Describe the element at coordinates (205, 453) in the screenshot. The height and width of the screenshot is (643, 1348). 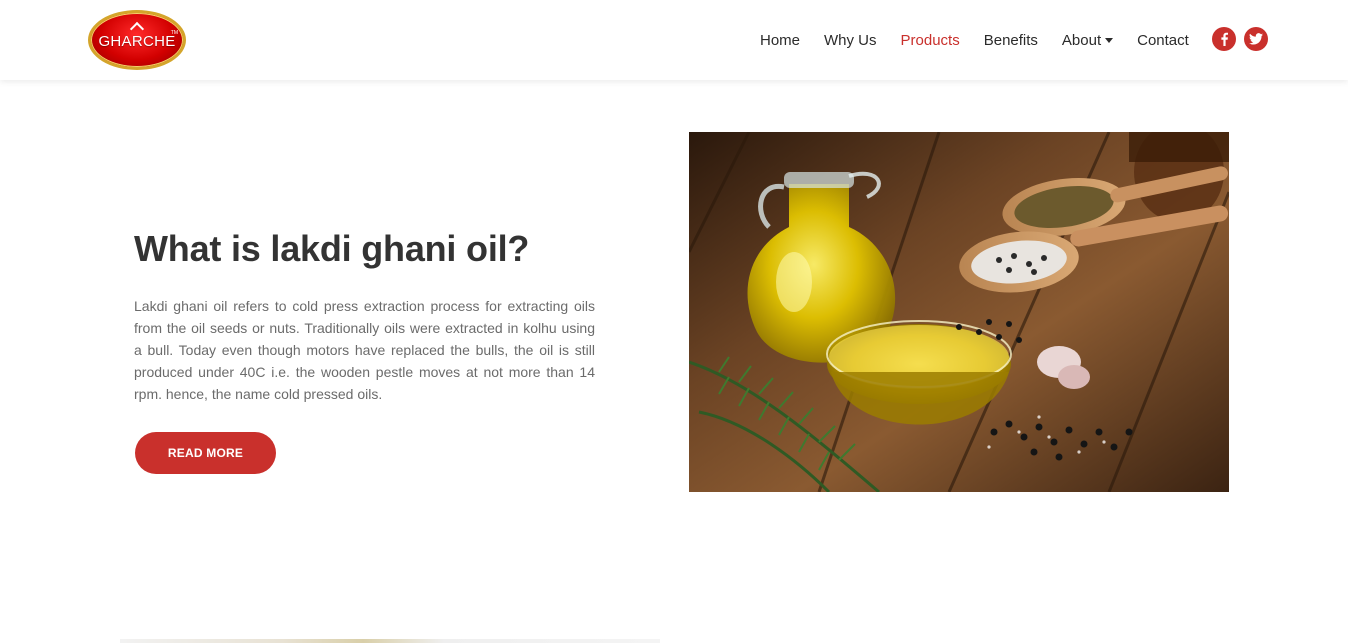
I see `read-more-button: READ MORE` at that location.